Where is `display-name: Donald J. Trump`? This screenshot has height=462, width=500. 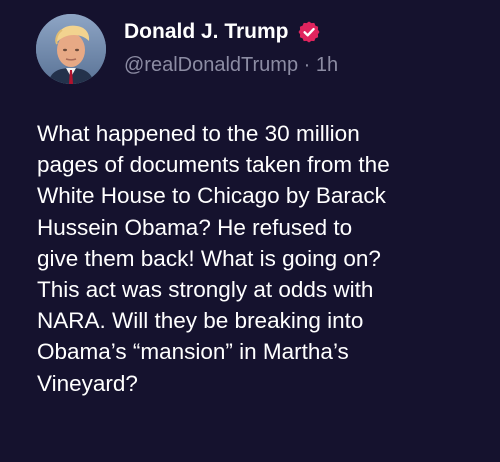 display-name: Donald J. Trump is located at coordinates (206, 32).